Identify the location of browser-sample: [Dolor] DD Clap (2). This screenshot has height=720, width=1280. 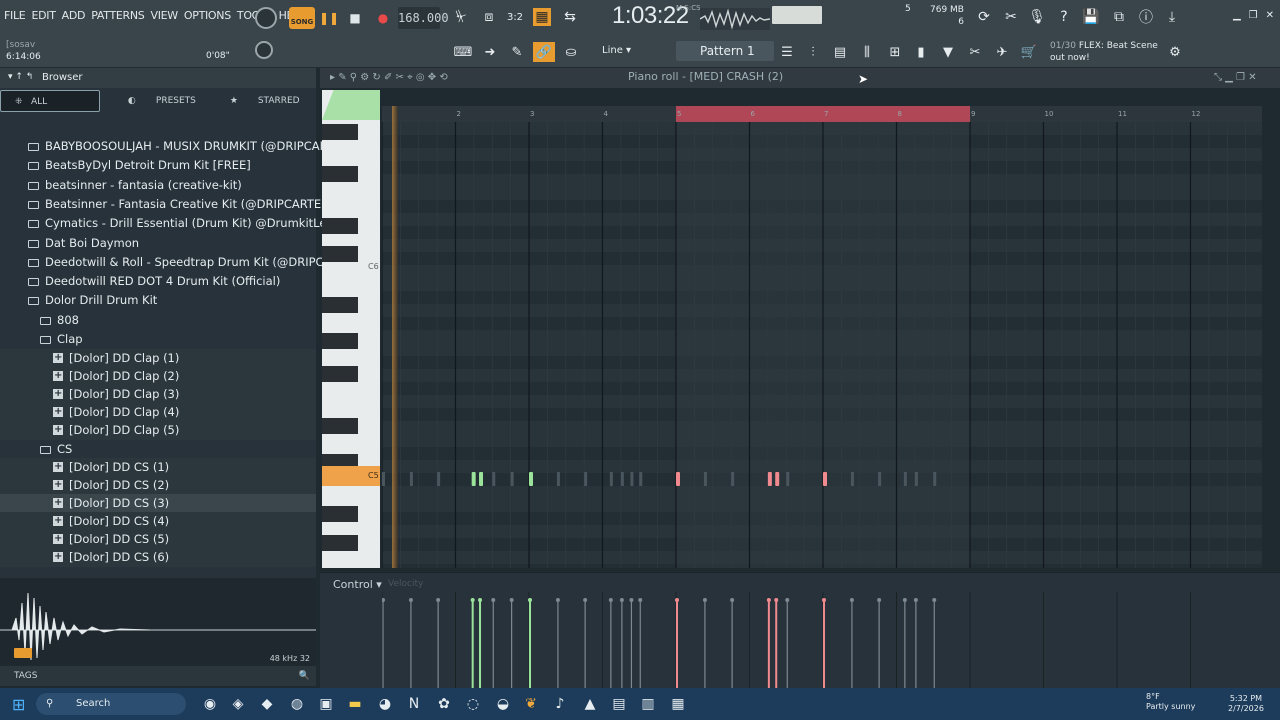
(158, 376).